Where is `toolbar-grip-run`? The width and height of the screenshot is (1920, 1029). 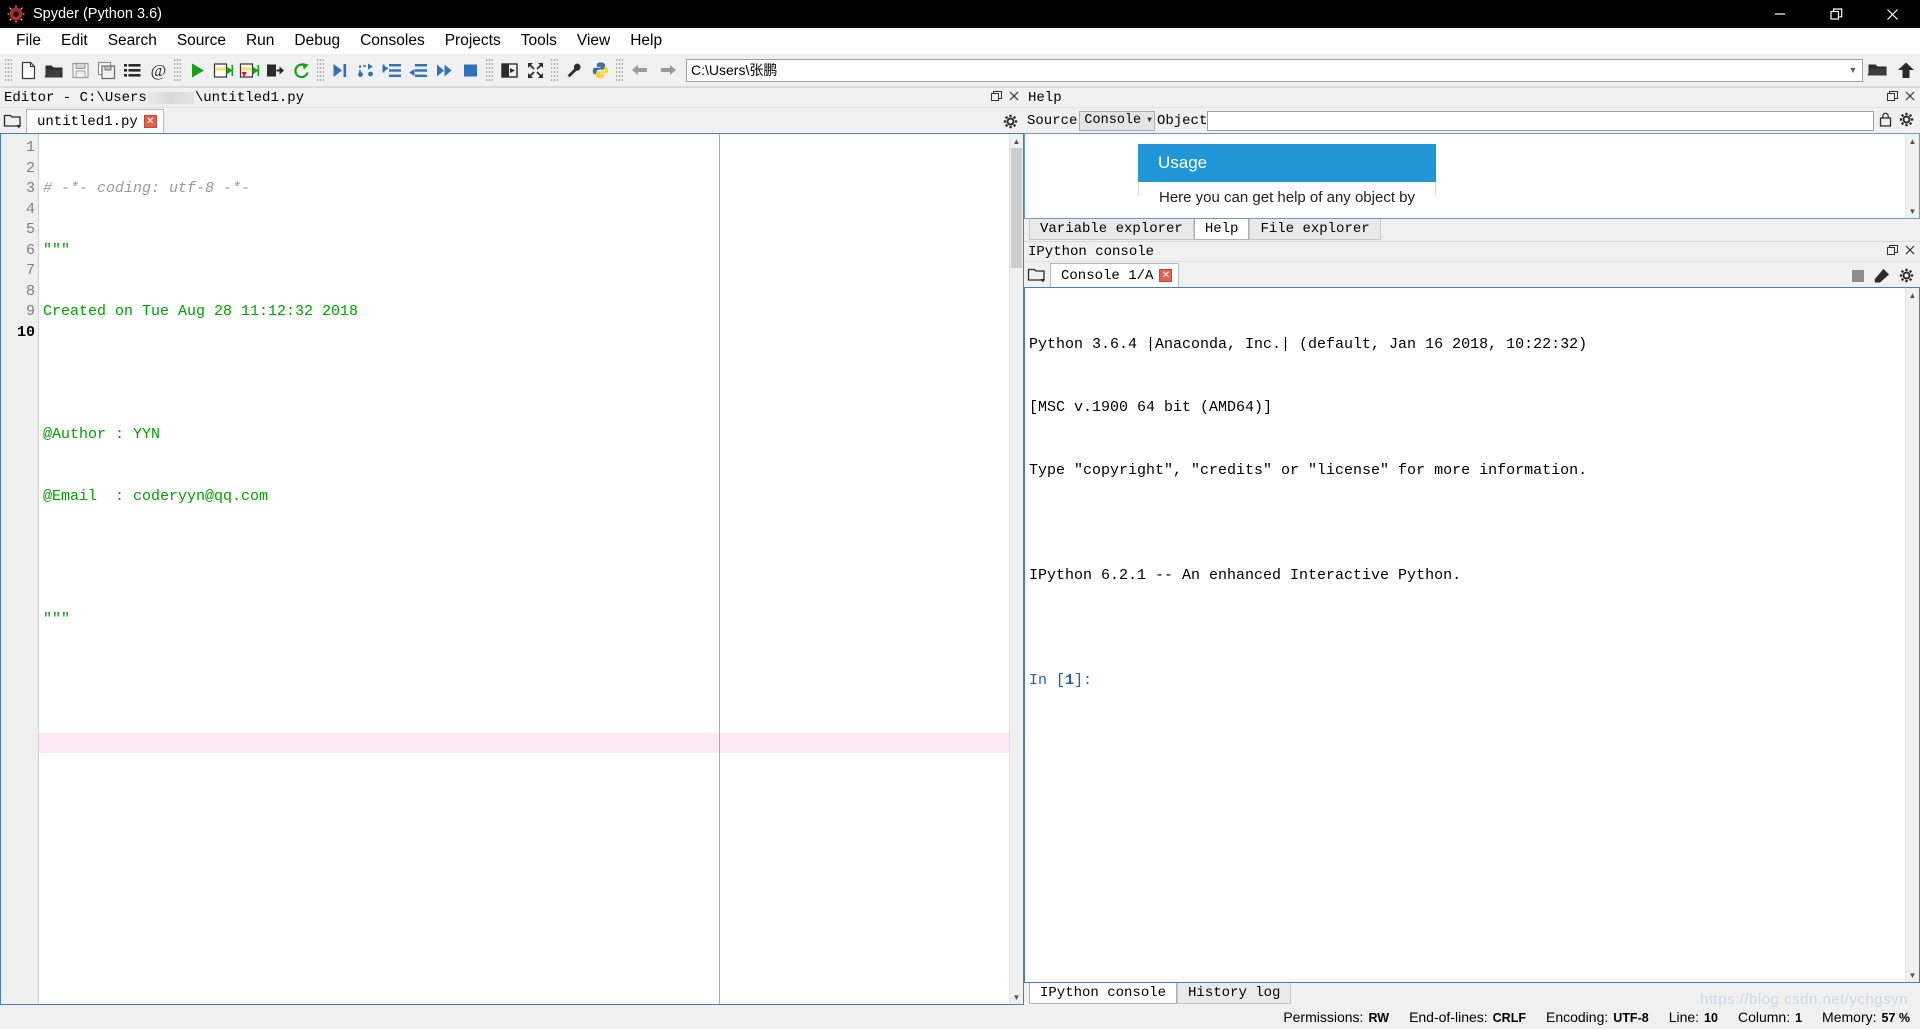 toolbar-grip-run is located at coordinates (177, 70).